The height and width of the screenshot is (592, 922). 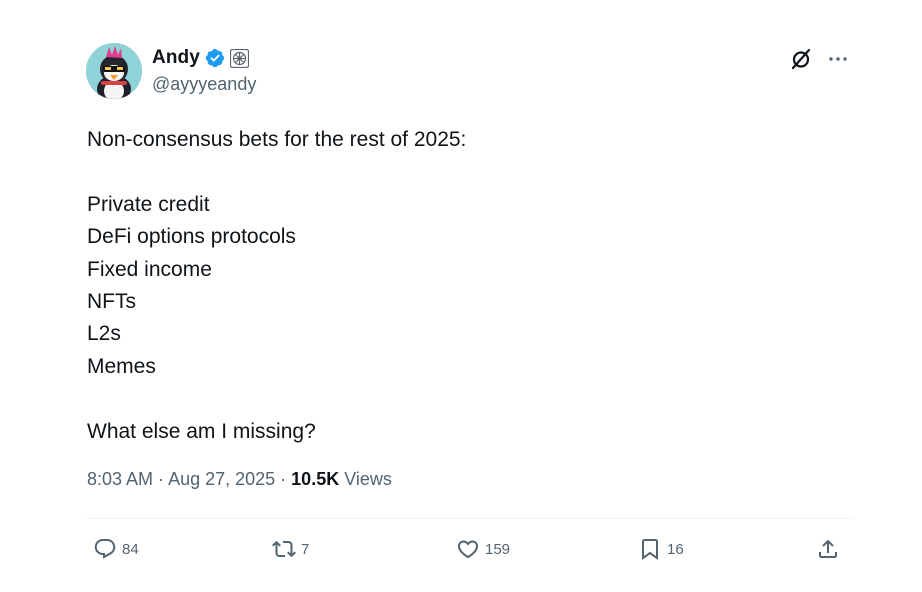 I want to click on grok-icon, so click(x=801, y=59).